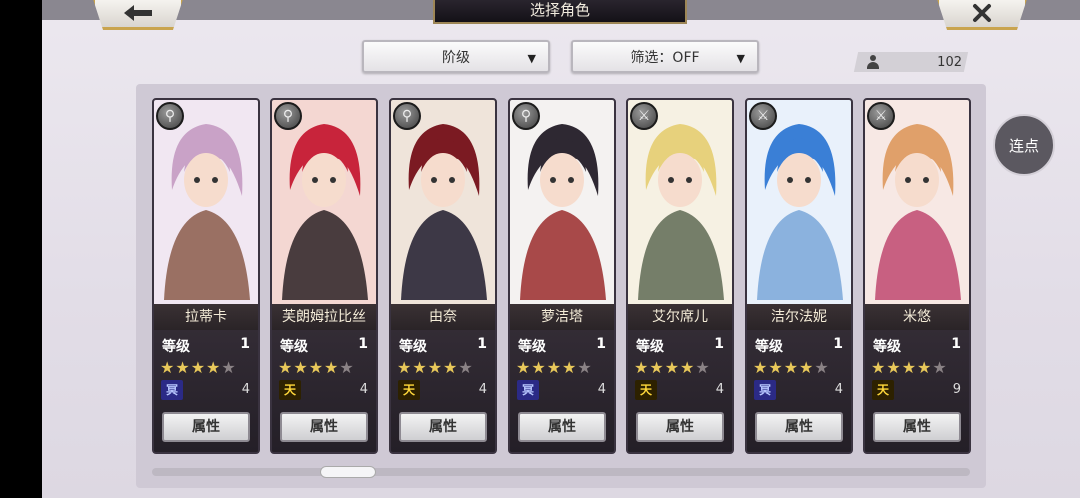 This screenshot has height=498, width=1080. Describe the element at coordinates (560, 12) in the screenshot. I see `page-title: 选择角色` at that location.